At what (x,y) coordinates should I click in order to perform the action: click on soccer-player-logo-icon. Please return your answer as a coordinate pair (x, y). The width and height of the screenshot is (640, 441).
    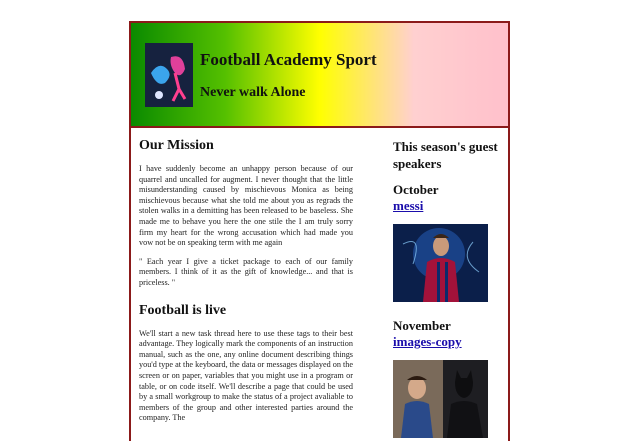
    Looking at the image, I should click on (169, 75).